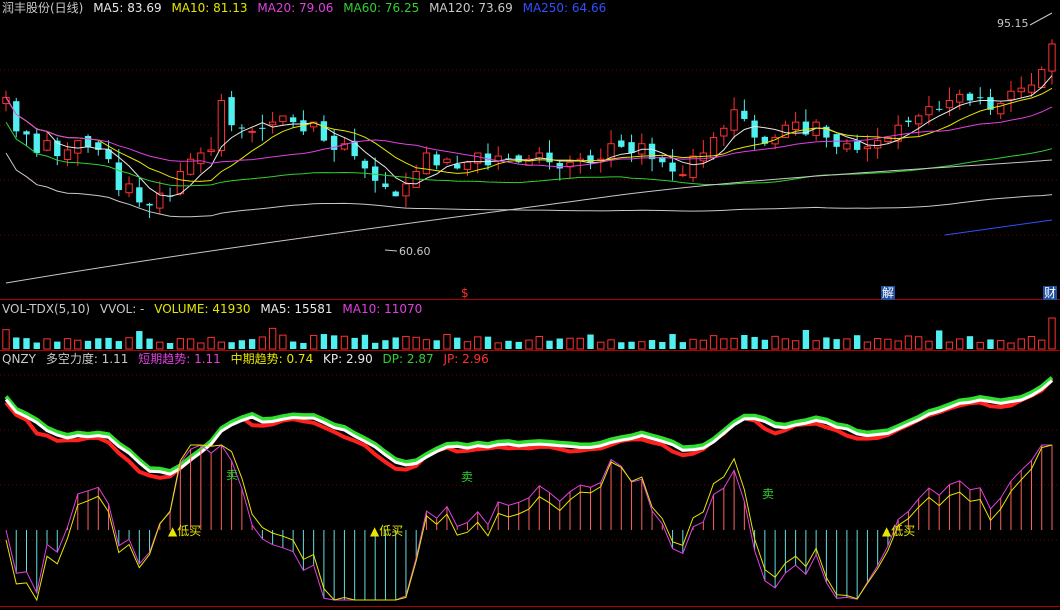 Image resolution: width=1060 pixels, height=610 pixels. I want to click on stock-title: 润丰股份(日线), so click(42, 8).